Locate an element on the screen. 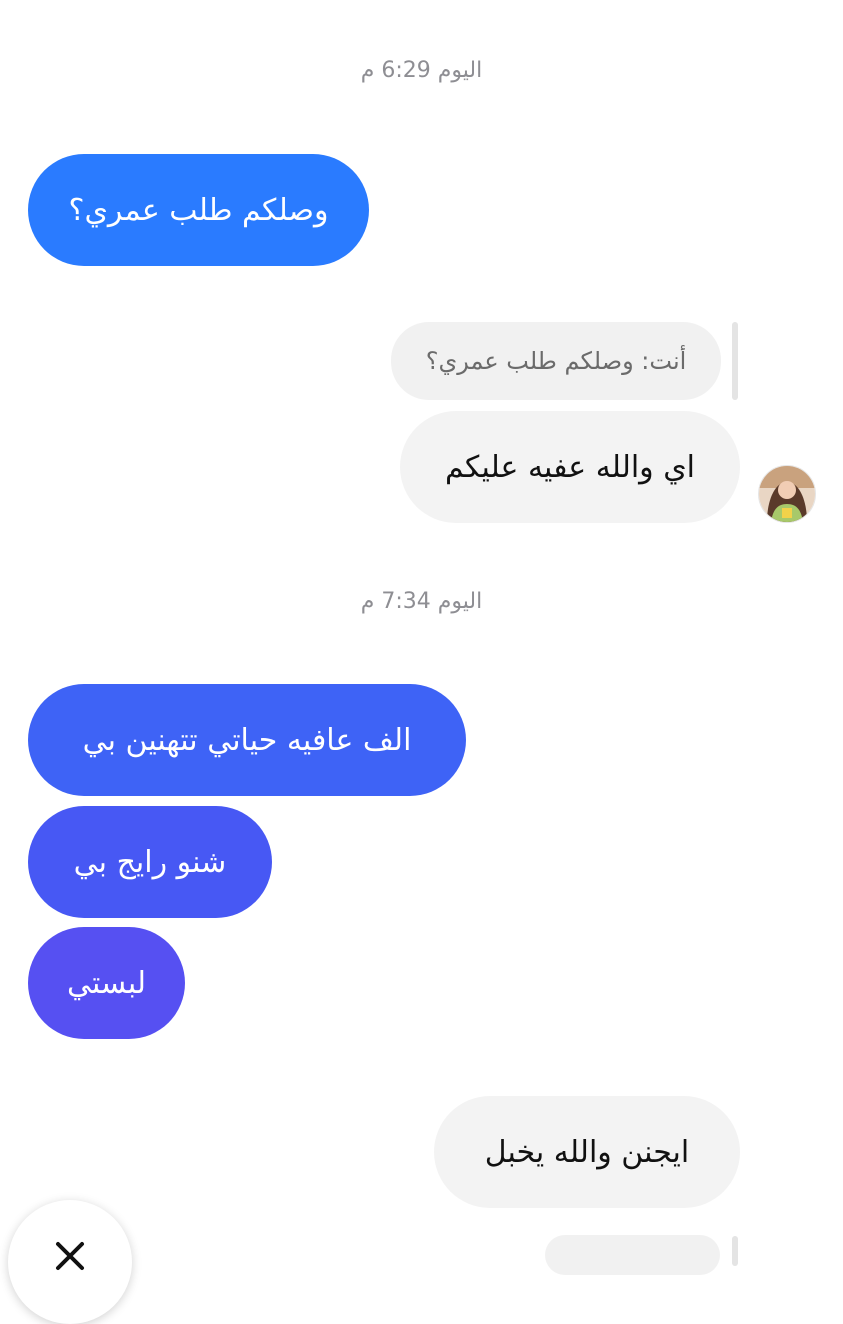  message-text: شنو رايج بي is located at coordinates (150, 862).